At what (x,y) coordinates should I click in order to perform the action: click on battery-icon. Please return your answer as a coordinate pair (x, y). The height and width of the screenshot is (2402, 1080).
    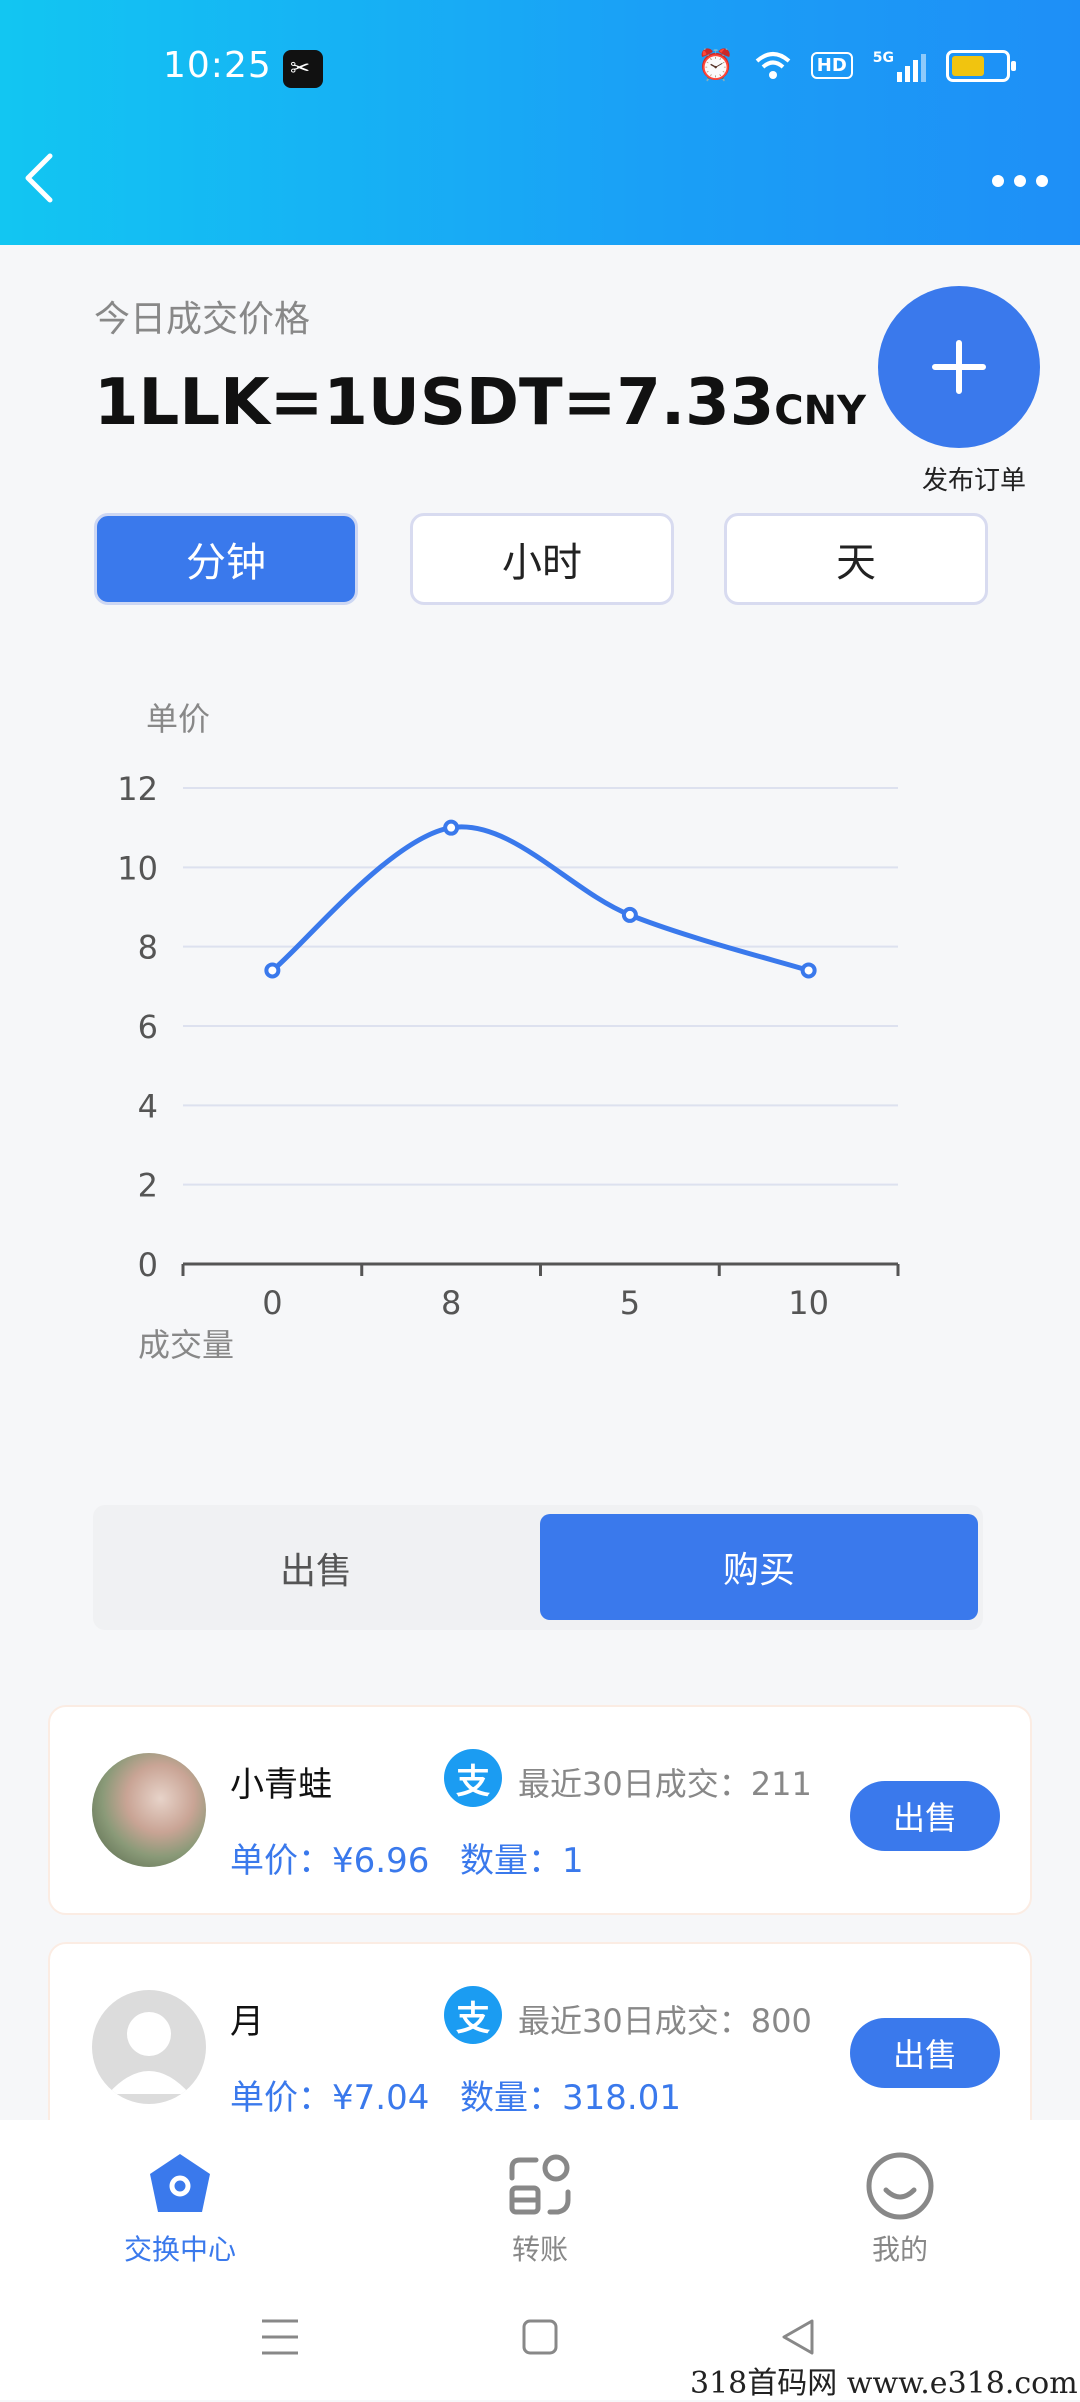
    Looking at the image, I should click on (981, 65).